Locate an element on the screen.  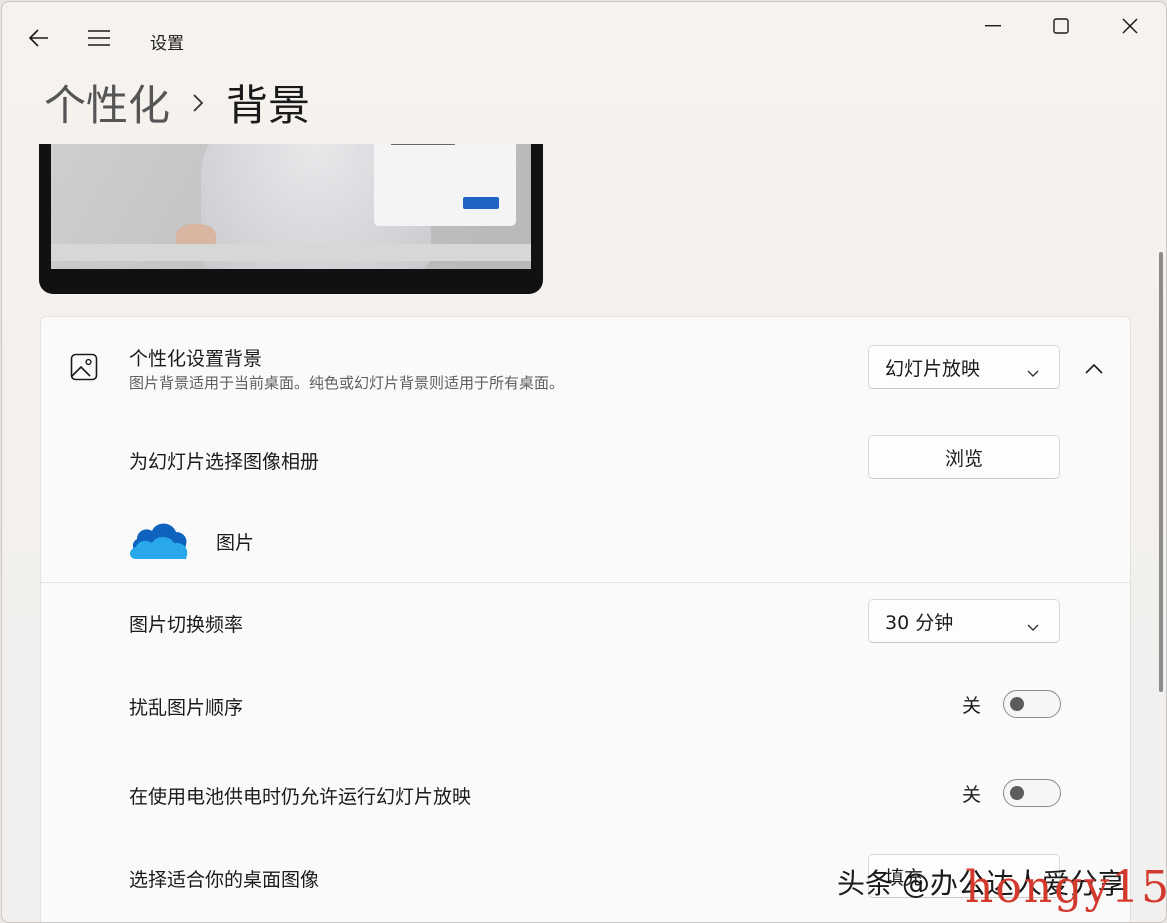
battery-label: 在使用电池供电时仍允许运行幻灯片放映 is located at coordinates (300, 797).